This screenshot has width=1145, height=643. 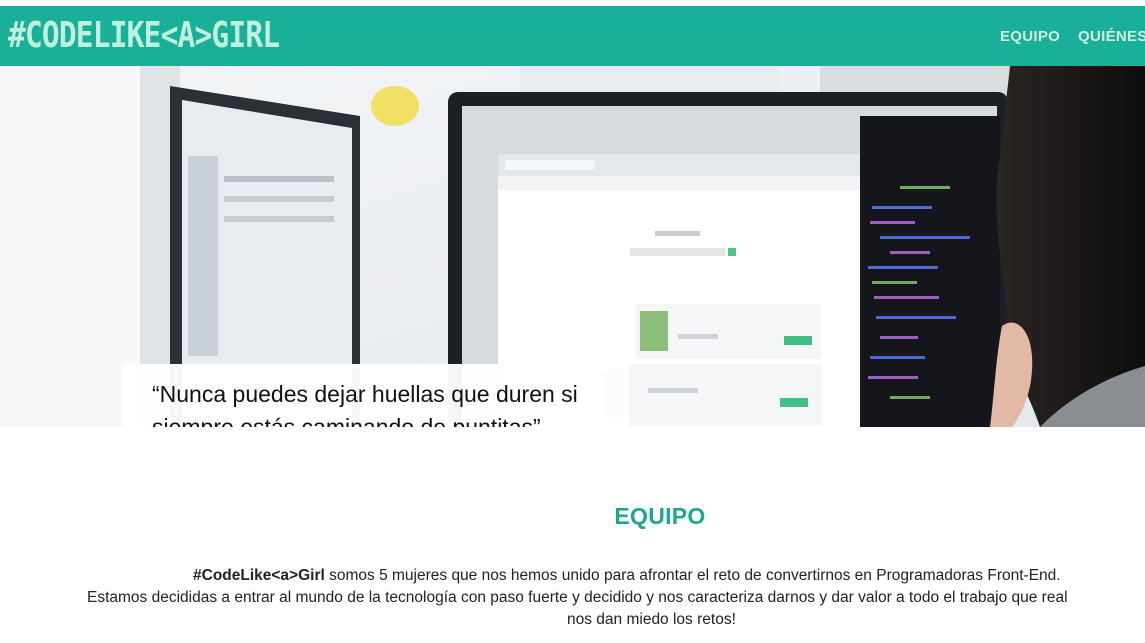 I want to click on nav-link-quienes: QUIÉNES, so click(x=1111, y=36).